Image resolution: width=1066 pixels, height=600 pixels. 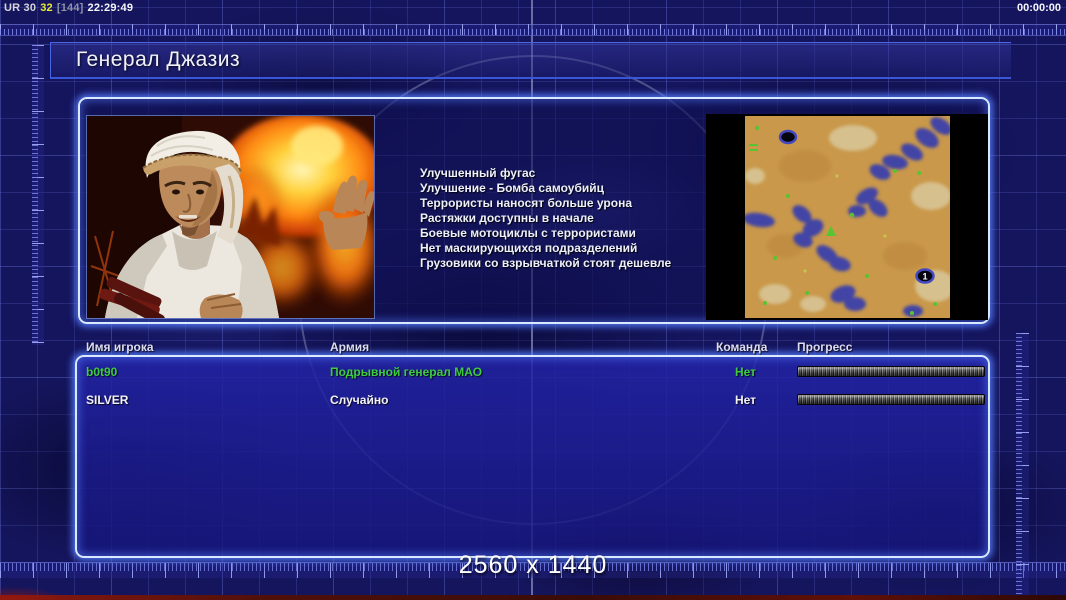 What do you see at coordinates (546, 263) in the screenshot?
I see `bonus-item: Грузовики со взрывчаткой стоят дешевле` at bounding box center [546, 263].